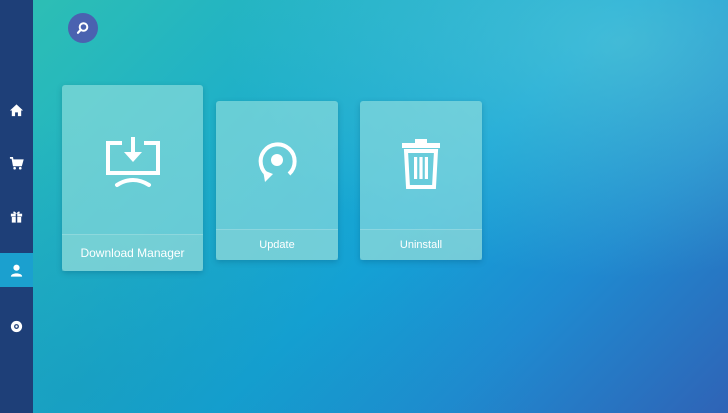 The height and width of the screenshot is (413, 728). I want to click on sidebar-item-account, so click(16, 270).